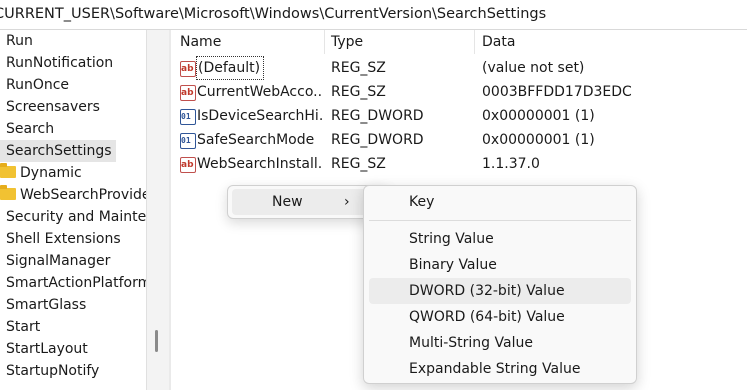 The height and width of the screenshot is (390, 747). Describe the element at coordinates (459, 68) in the screenshot. I see `value-row-default: (Default) REG_SZ (value not set)` at that location.